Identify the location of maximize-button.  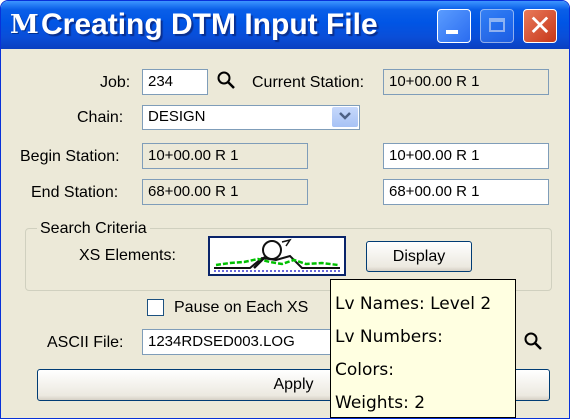
(497, 26).